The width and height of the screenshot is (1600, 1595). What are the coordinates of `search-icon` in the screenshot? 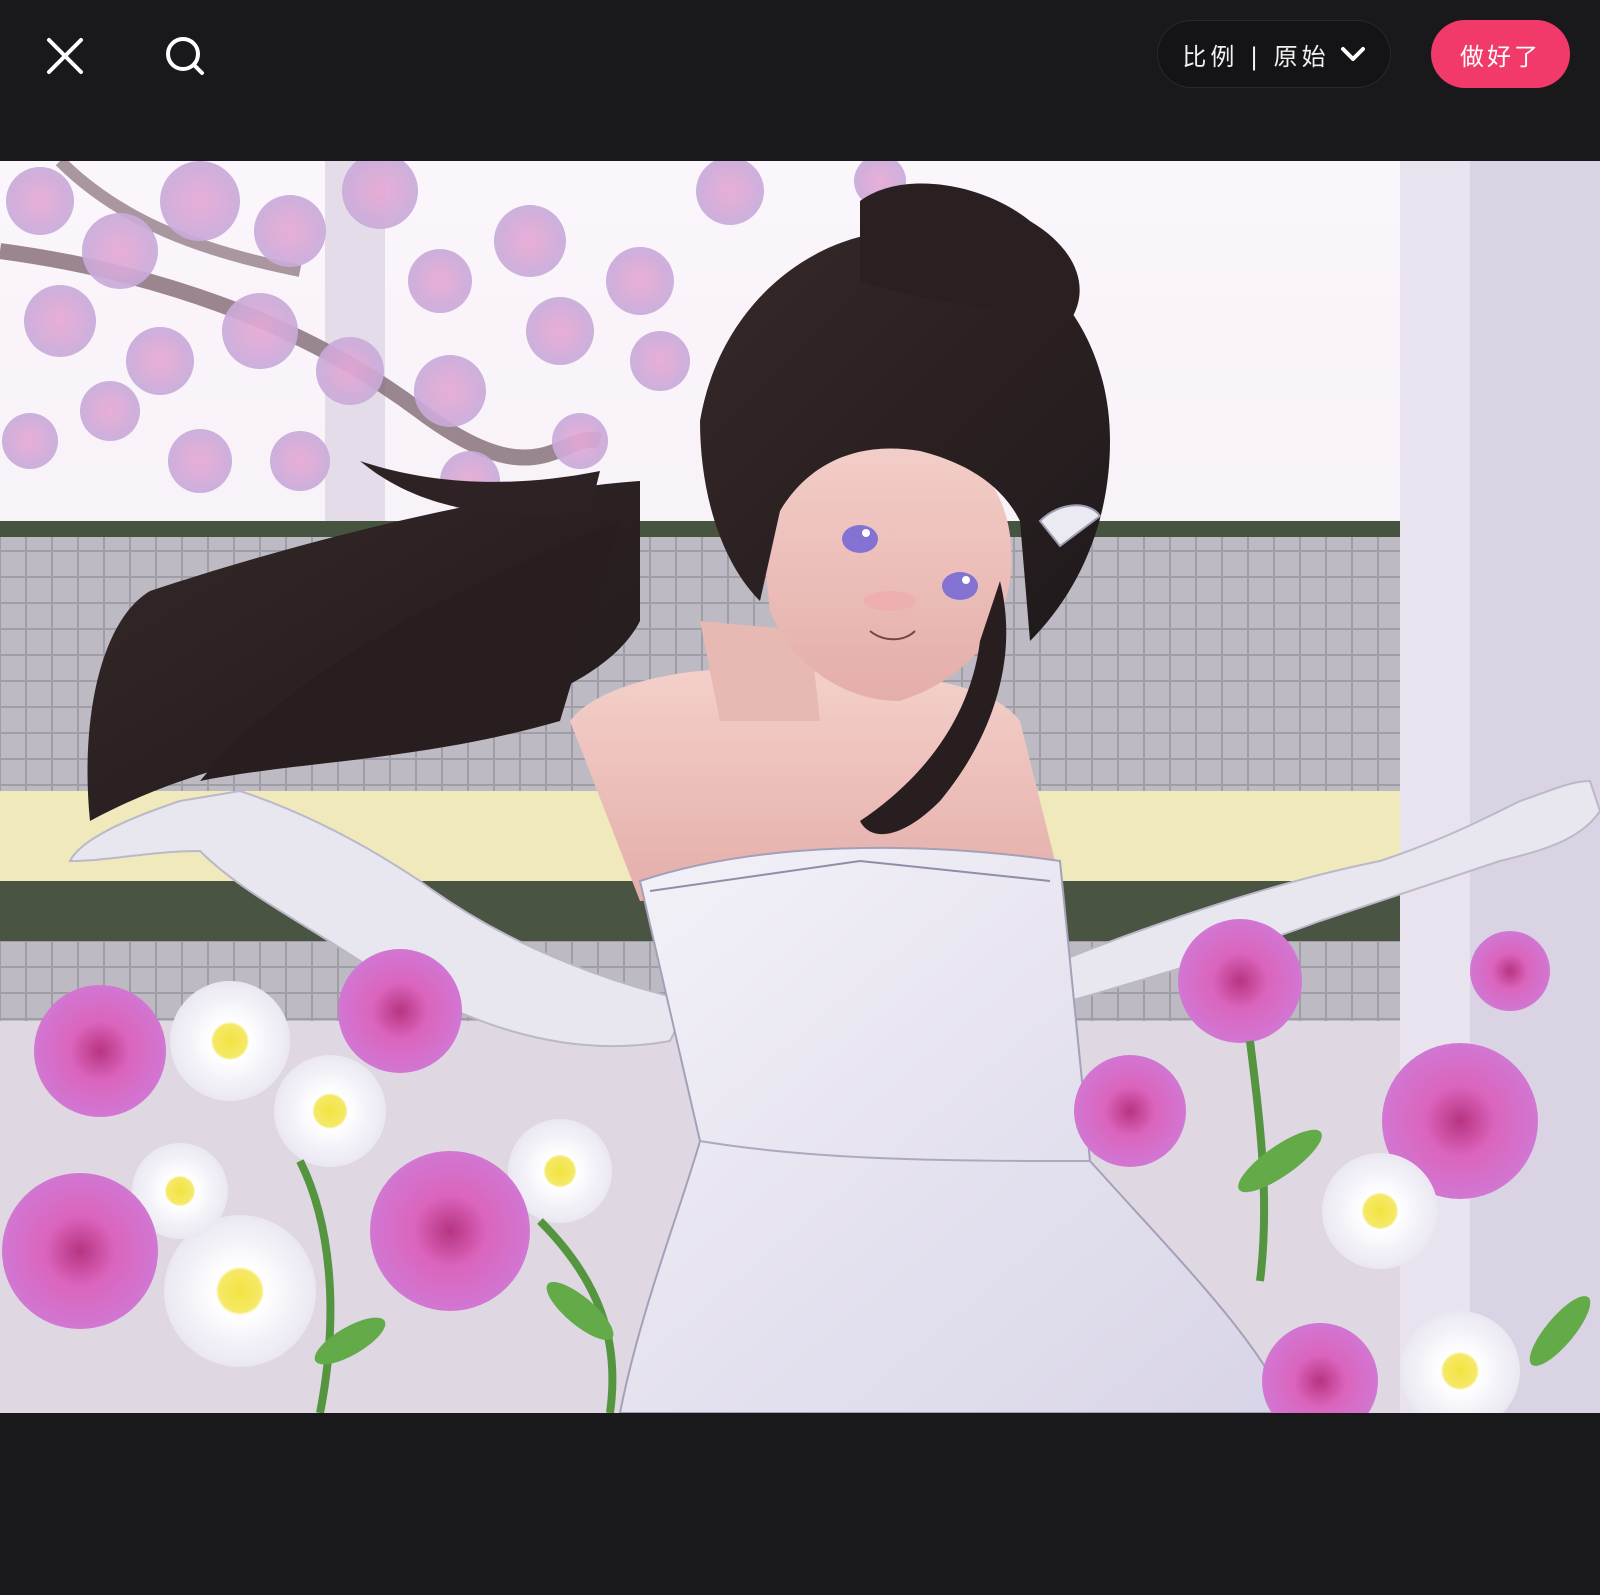 It's located at (185, 56).